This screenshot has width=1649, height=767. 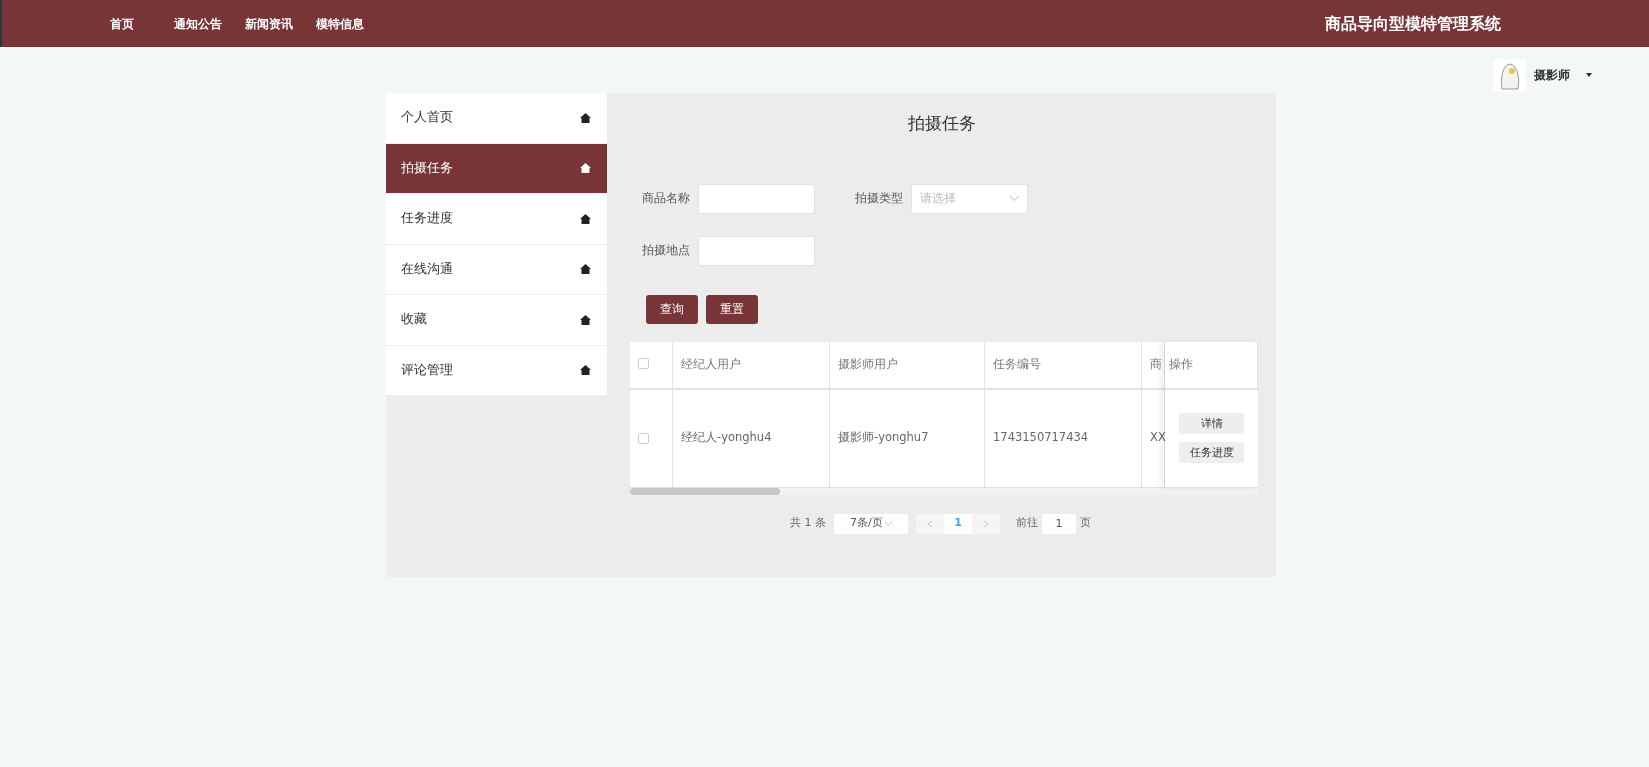 What do you see at coordinates (496, 118) in the screenshot?
I see `sidebar-item: 个人首页` at bounding box center [496, 118].